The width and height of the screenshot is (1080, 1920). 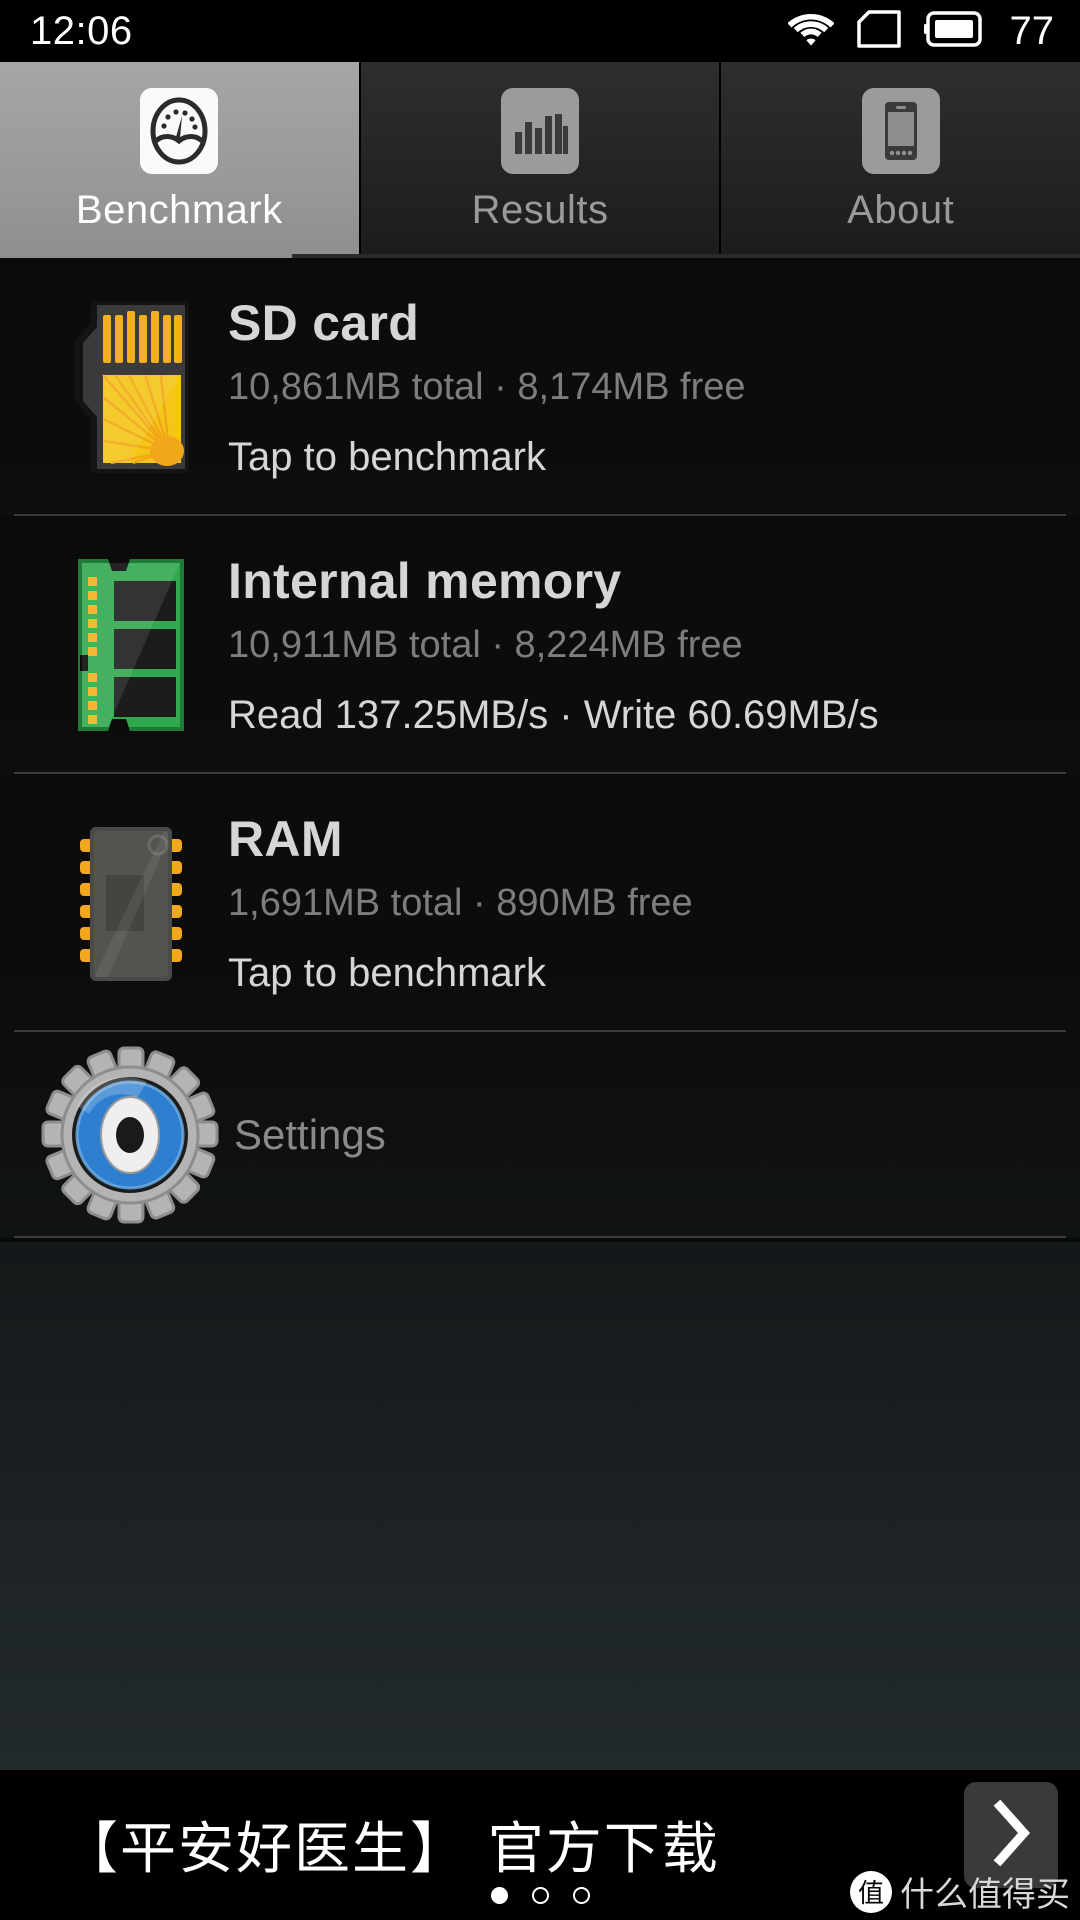 What do you see at coordinates (485, 645) in the screenshot?
I see `list-item-subtitle: 10,911MB total · 8,224MB free` at bounding box center [485, 645].